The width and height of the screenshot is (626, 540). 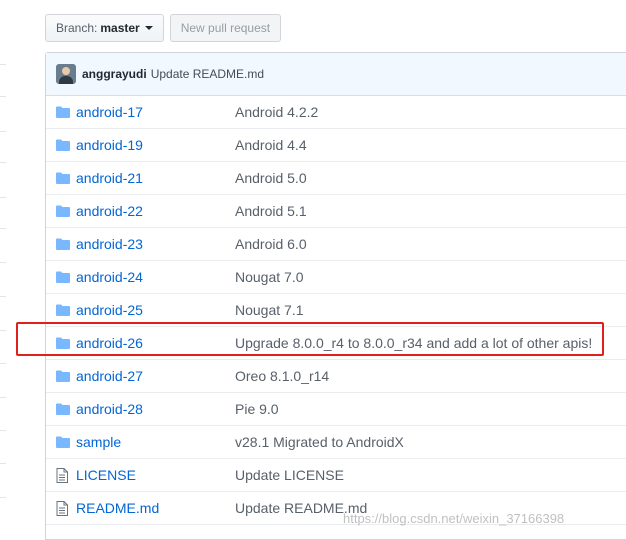 What do you see at coordinates (120, 28) in the screenshot?
I see `branch-value: master` at bounding box center [120, 28].